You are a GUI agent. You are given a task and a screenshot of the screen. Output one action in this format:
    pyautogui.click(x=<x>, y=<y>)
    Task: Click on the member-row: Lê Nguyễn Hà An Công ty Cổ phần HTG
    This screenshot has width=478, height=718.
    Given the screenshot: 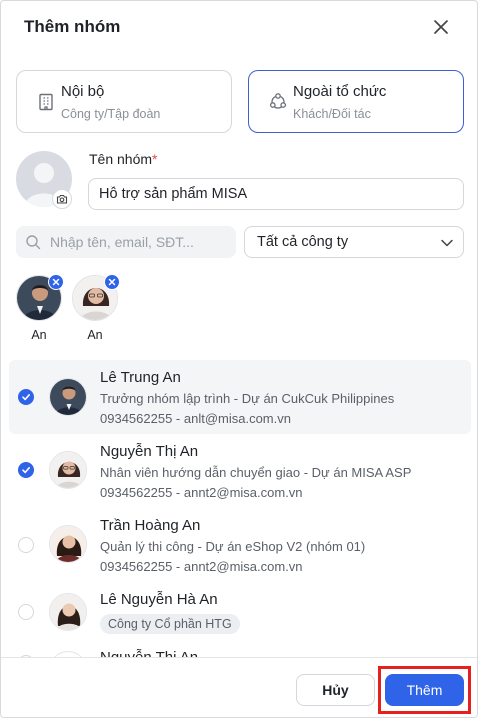 What is the action you would take?
    pyautogui.click(x=240, y=612)
    